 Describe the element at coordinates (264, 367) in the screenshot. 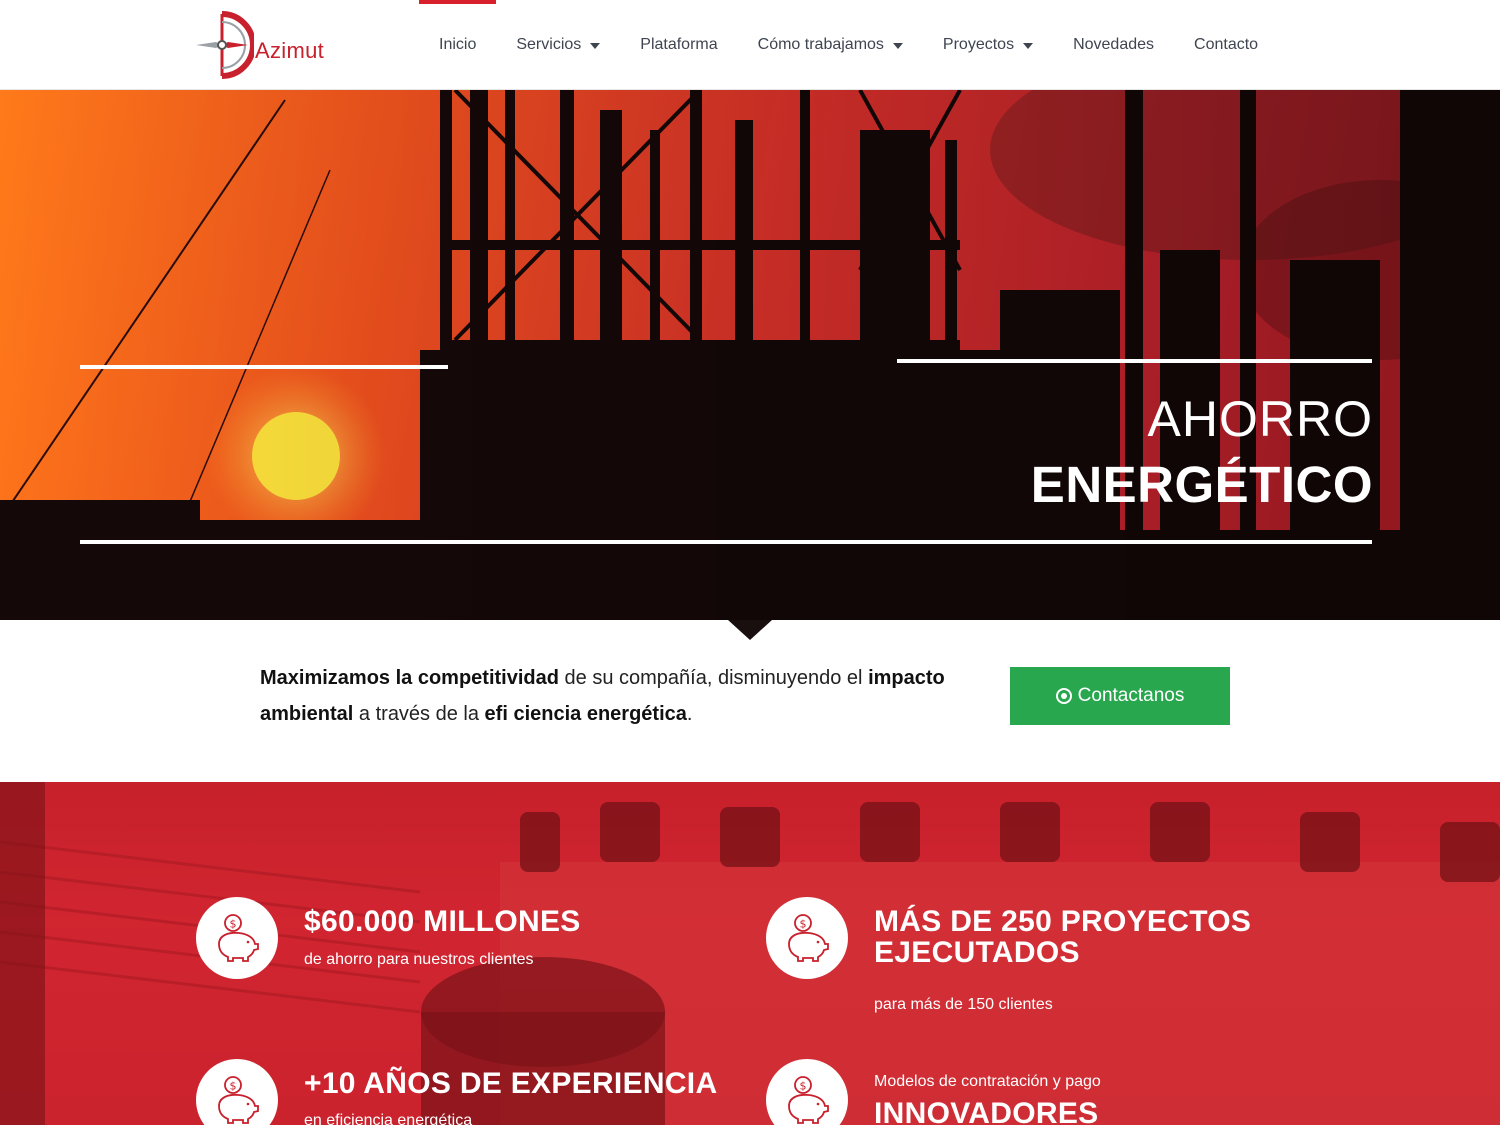

I see `hero-divider-top-left` at that location.